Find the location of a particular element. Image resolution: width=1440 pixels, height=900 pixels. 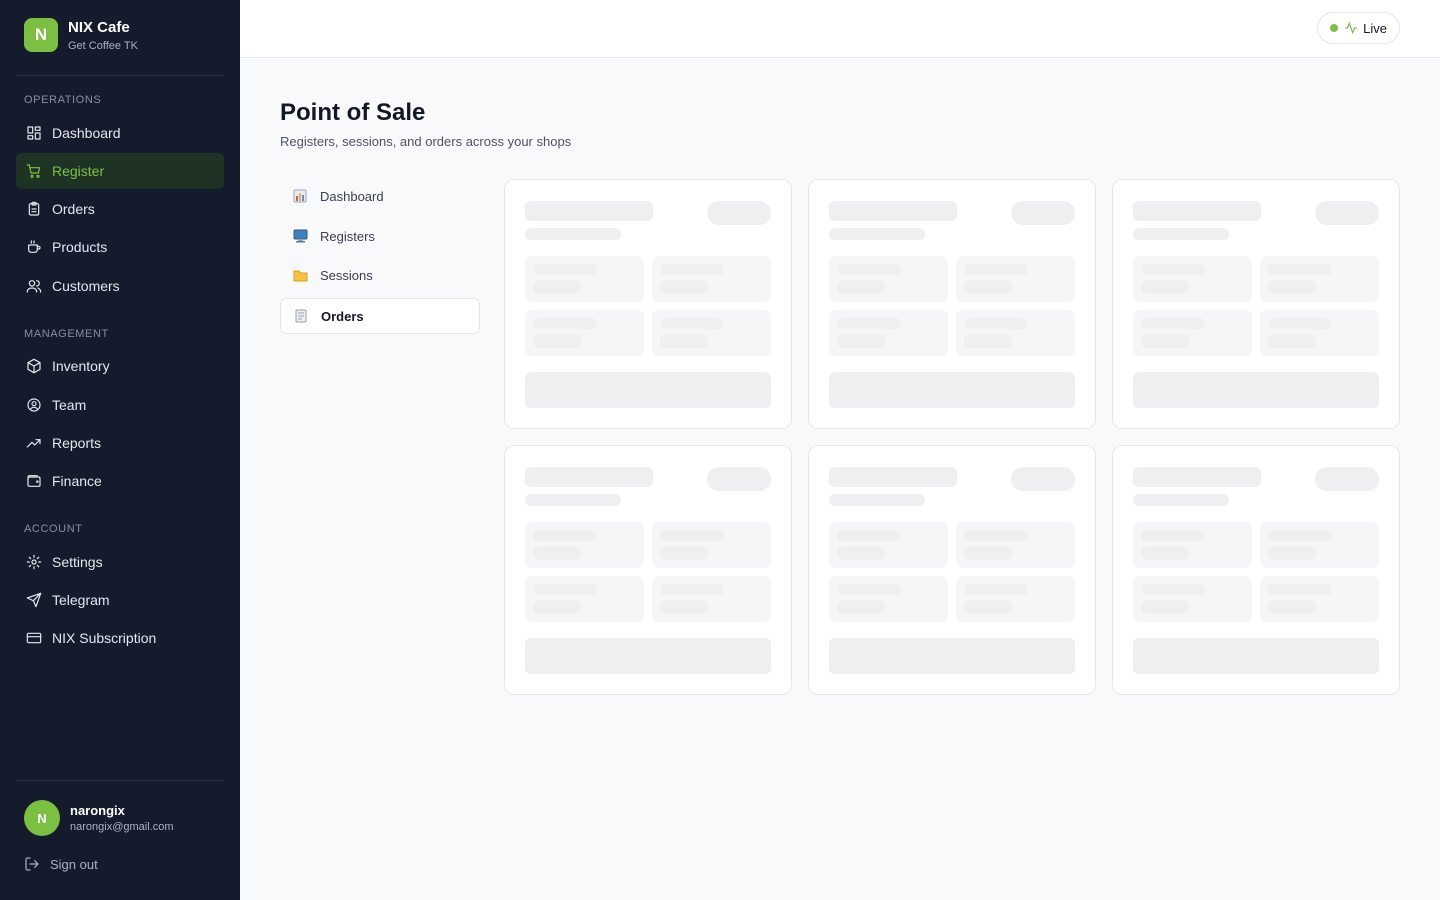

sidebar-item-nix-subscription: NIX Subscription is located at coordinates (120, 638).